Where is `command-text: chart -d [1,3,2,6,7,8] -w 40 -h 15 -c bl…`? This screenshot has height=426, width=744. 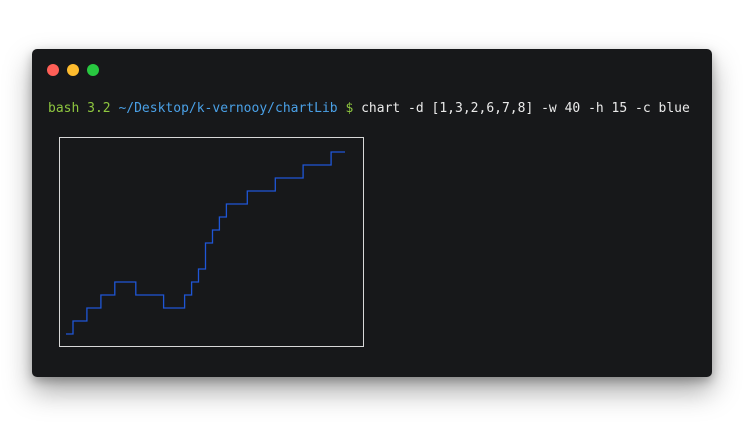
command-text: chart -d [1,3,2,6,7,8] -w 40 -h 15 -c bl… is located at coordinates (525, 108).